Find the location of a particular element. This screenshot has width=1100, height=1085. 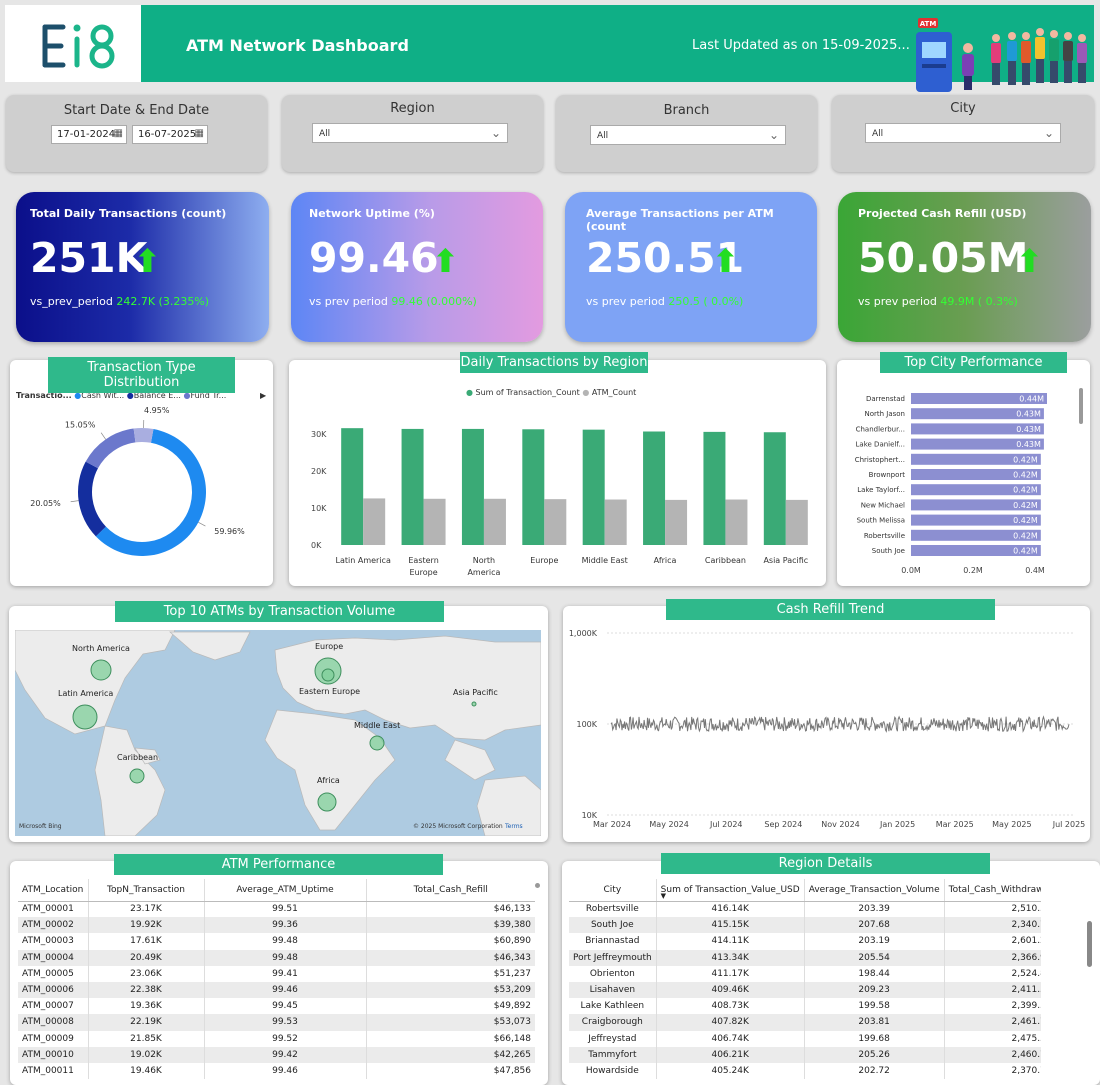

x-tick-label: Jul 2024 is located at coordinates (726, 824).